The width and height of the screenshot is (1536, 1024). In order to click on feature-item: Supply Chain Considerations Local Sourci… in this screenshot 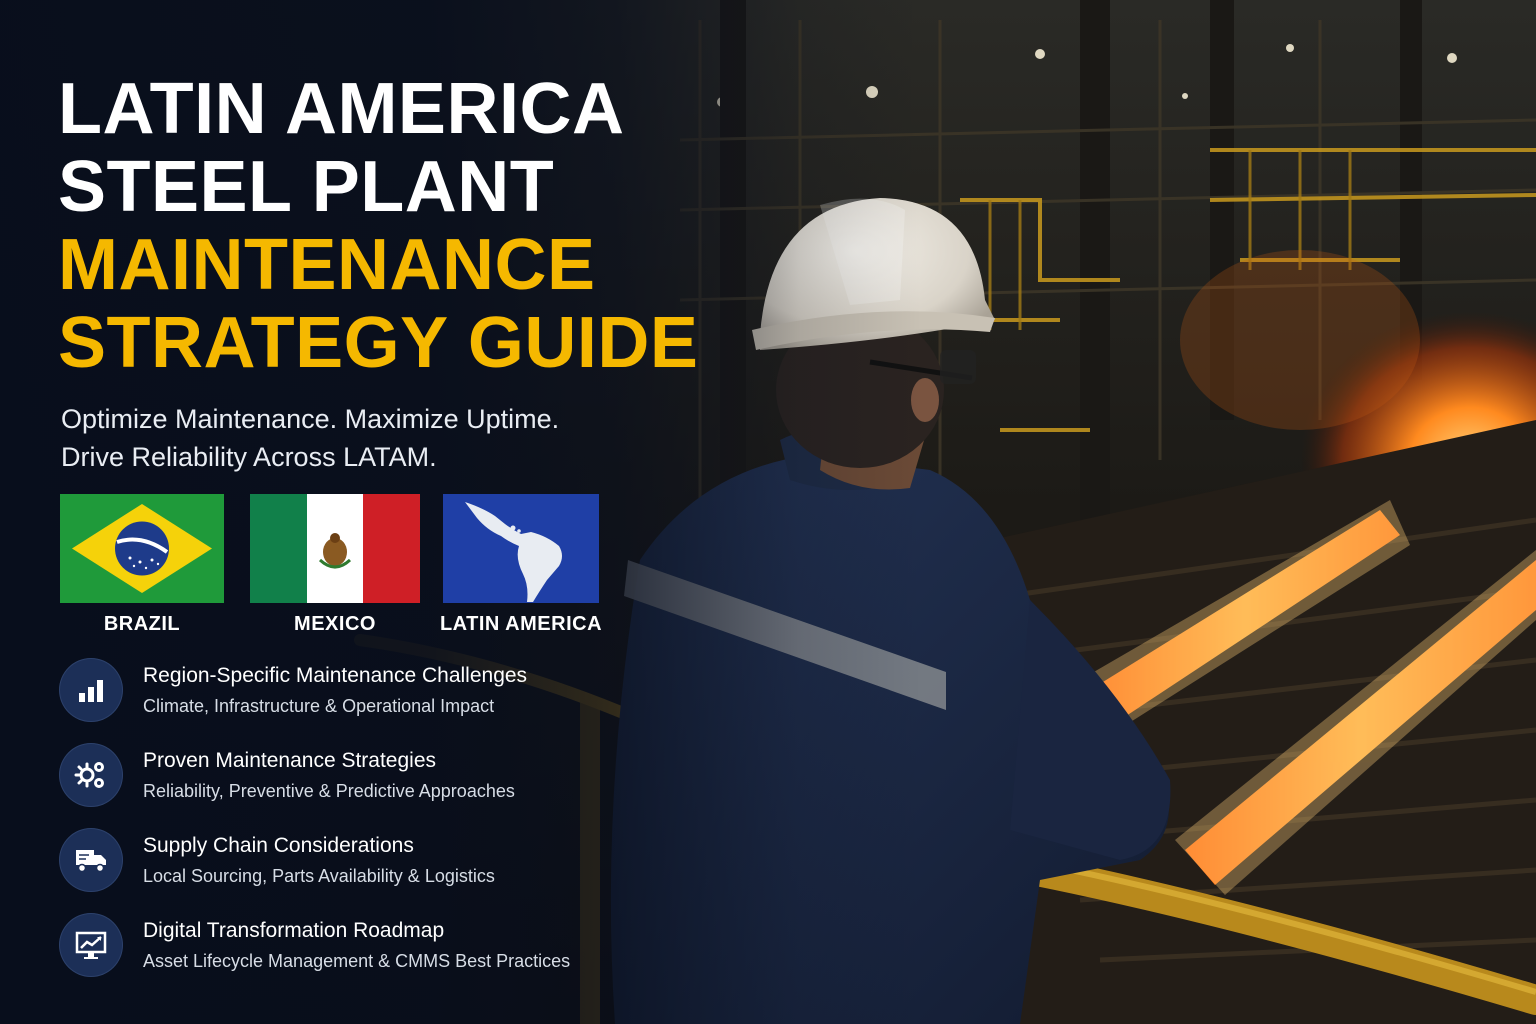, I will do `click(369, 861)`.